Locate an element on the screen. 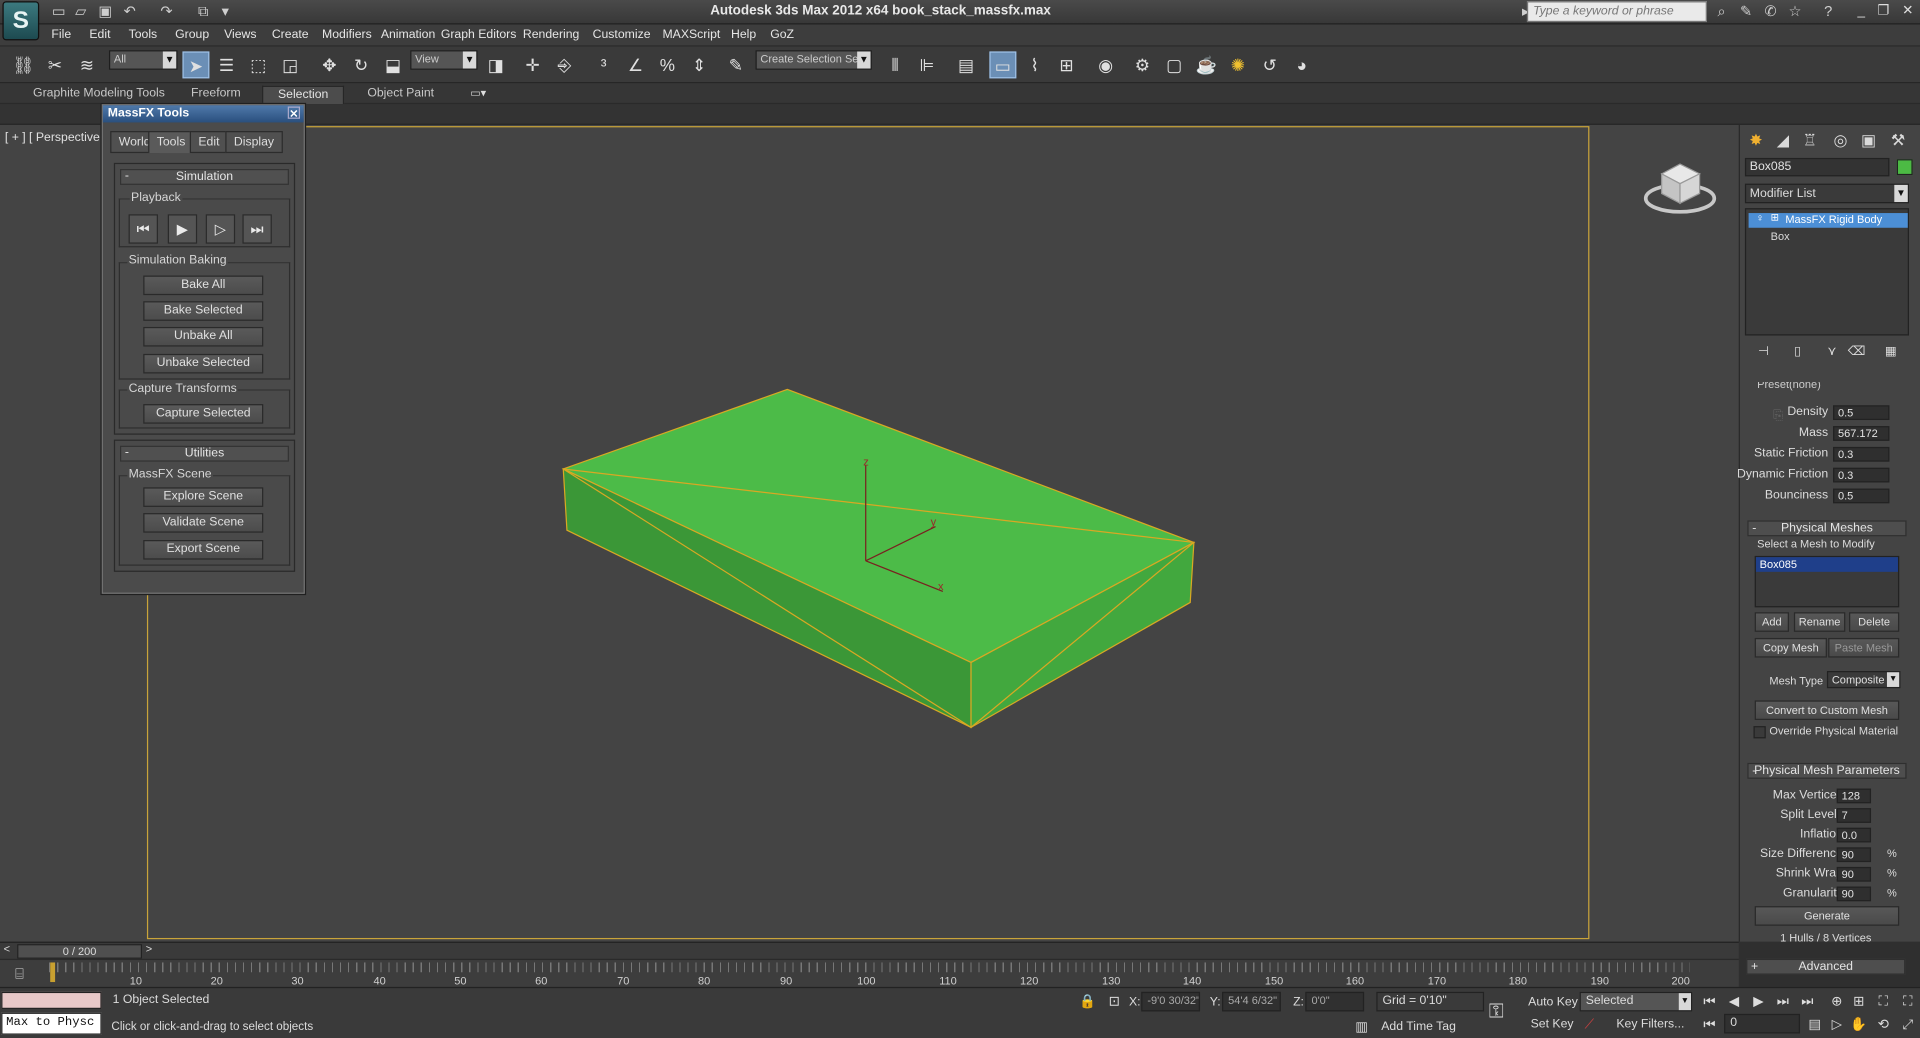 The width and height of the screenshot is (1920, 1038). project-folder-icon: ⧉ is located at coordinates (203, 11).